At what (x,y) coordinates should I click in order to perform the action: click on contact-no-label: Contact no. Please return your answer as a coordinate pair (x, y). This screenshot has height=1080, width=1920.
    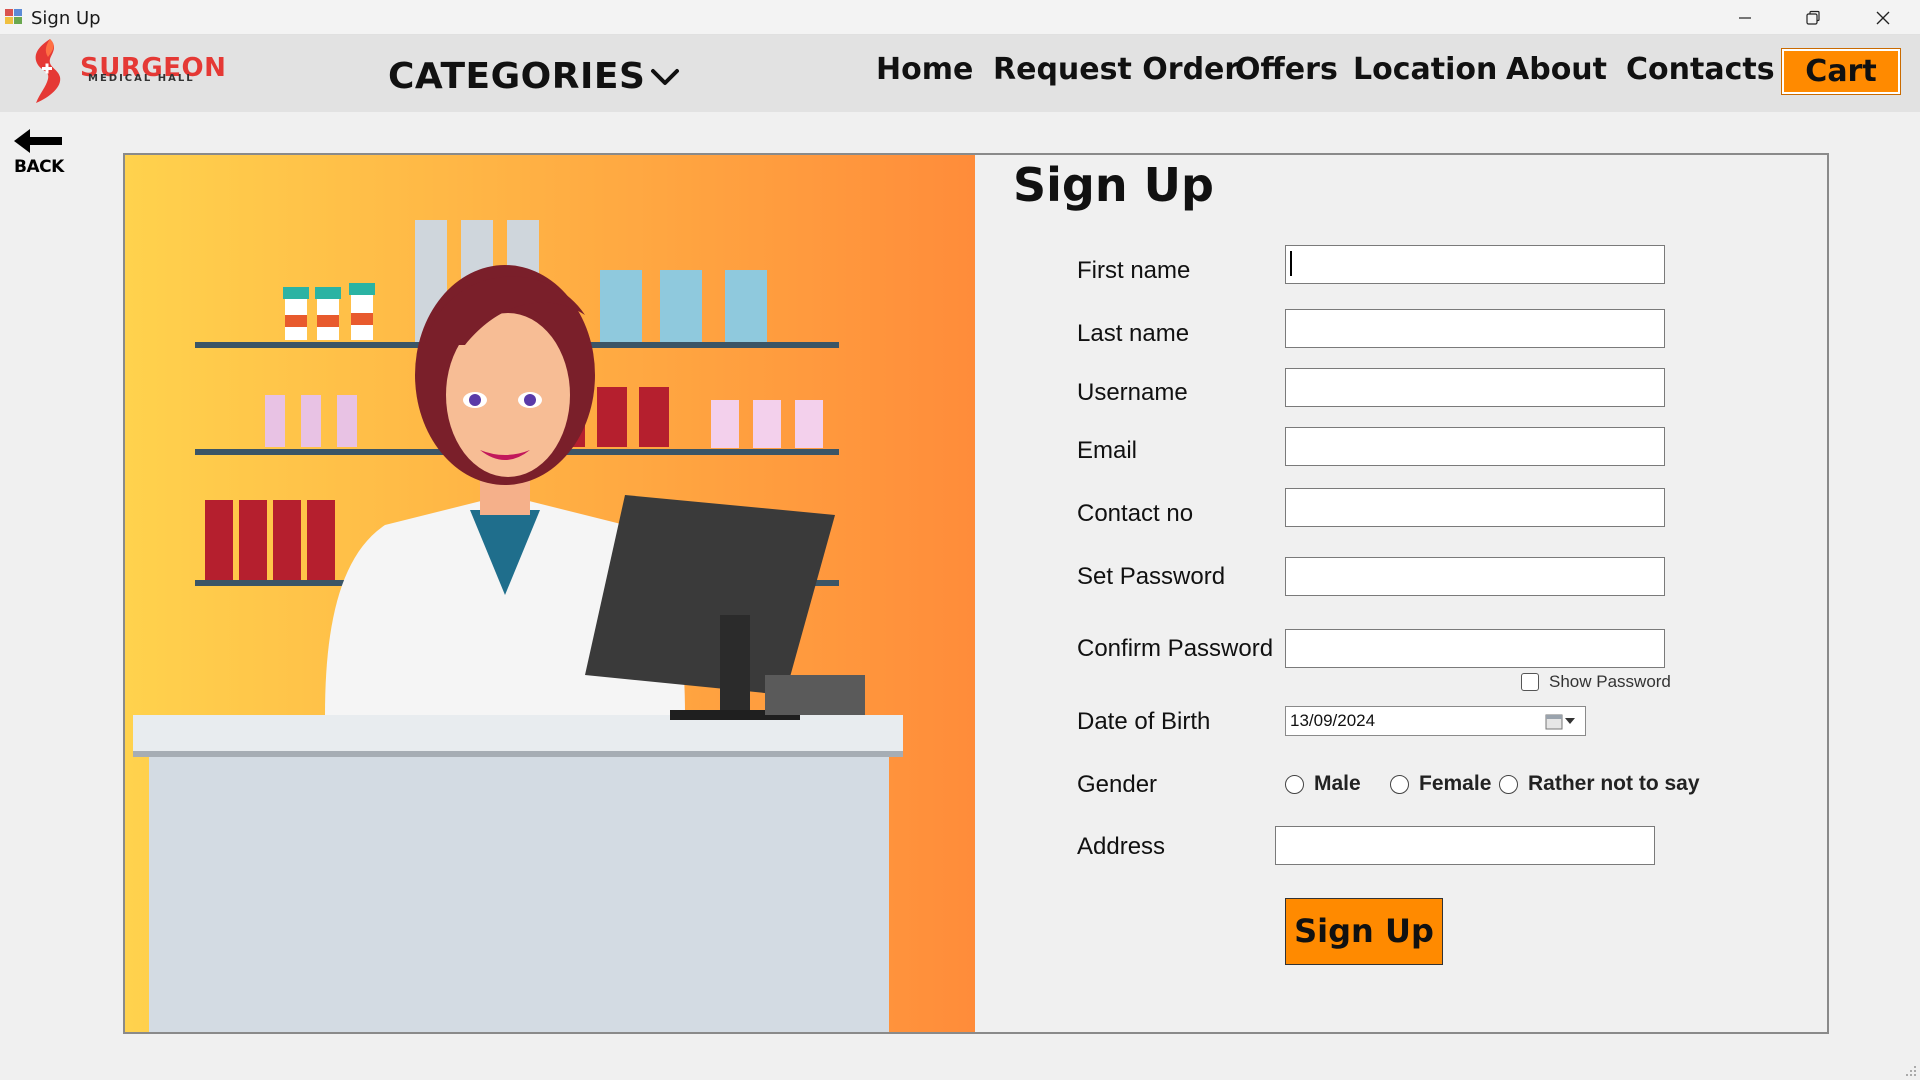
    Looking at the image, I should click on (1135, 513).